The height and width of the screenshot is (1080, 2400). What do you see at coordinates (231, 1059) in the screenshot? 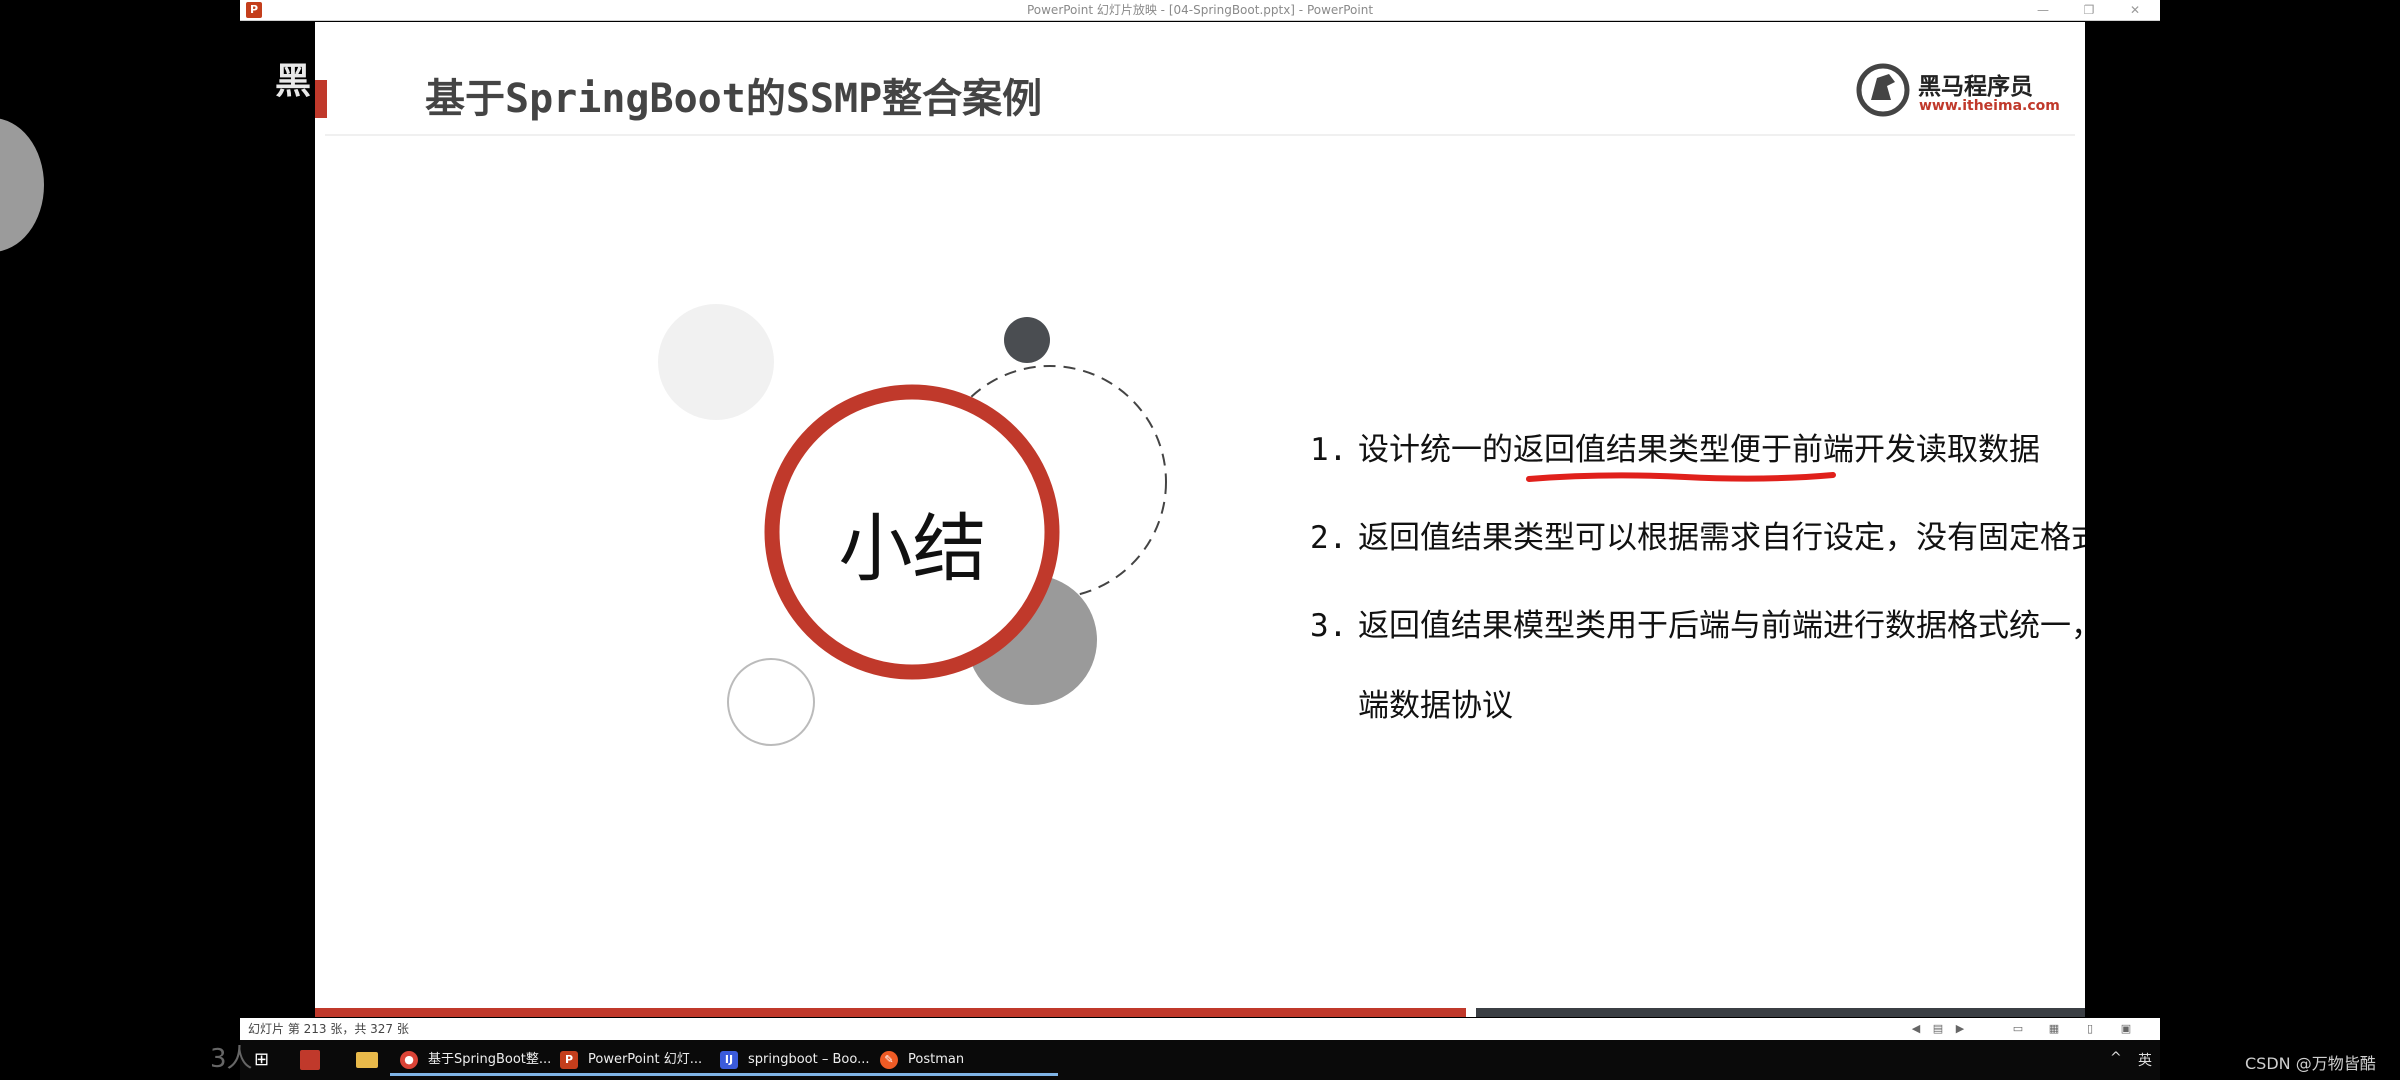
I see `viewer-count: 3人` at bounding box center [231, 1059].